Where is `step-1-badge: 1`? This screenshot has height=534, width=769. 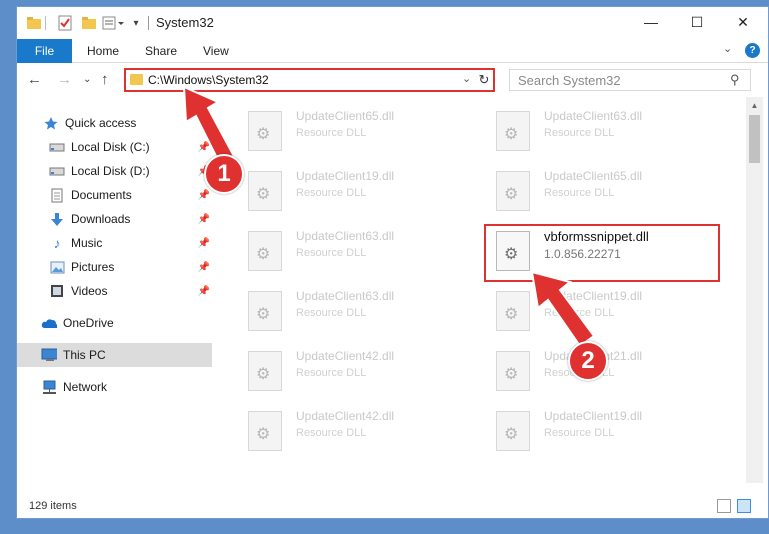 step-1-badge: 1 is located at coordinates (224, 174).